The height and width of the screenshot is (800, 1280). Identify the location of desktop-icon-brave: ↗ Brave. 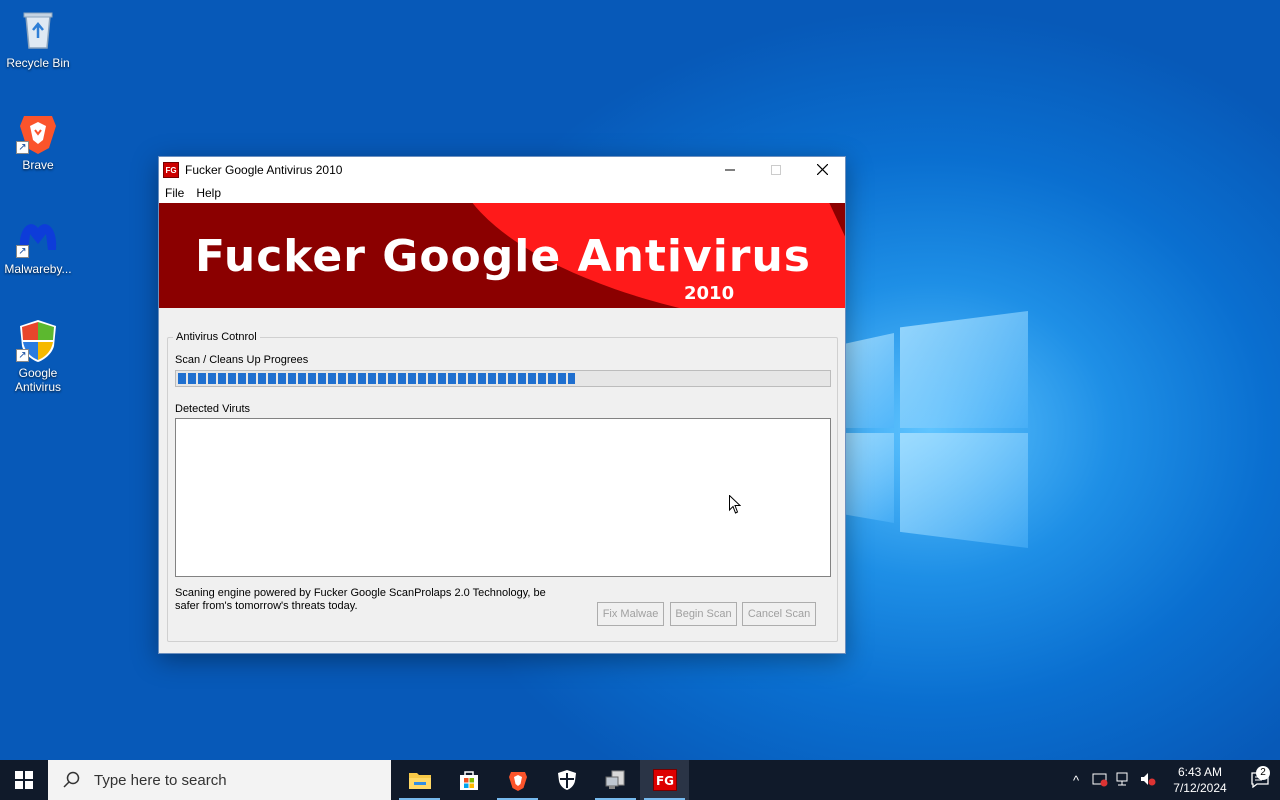
(38, 141).